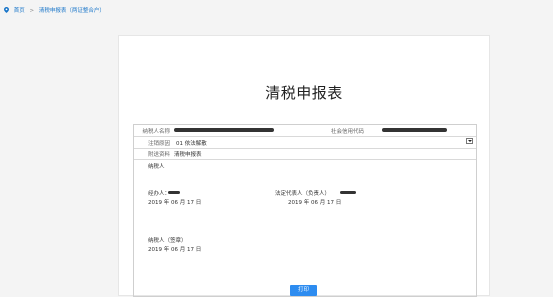  What do you see at coordinates (174, 192) in the screenshot?
I see `handler-name-redacted` at bounding box center [174, 192].